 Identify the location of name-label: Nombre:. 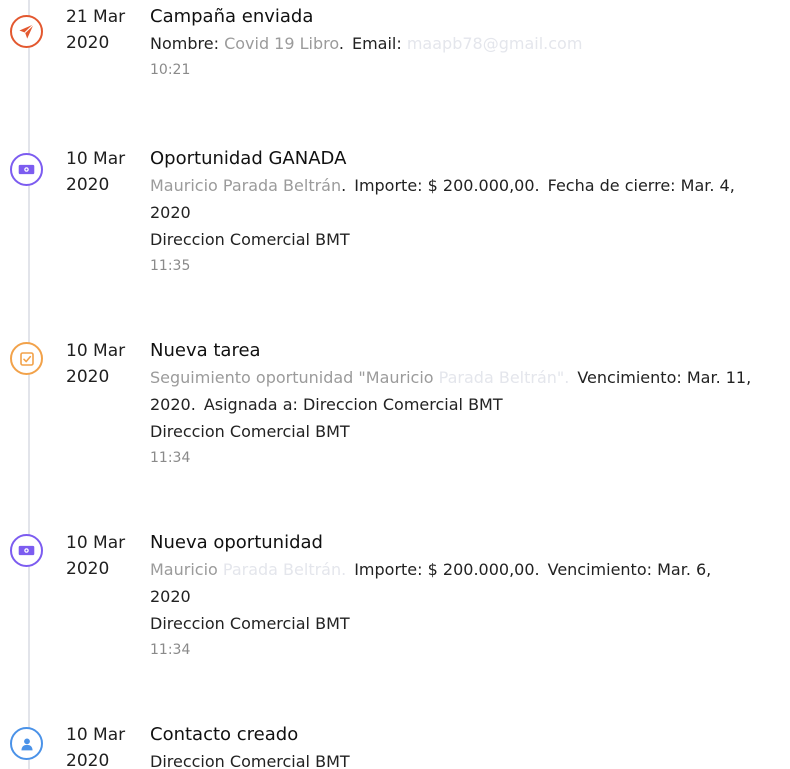
(184, 43).